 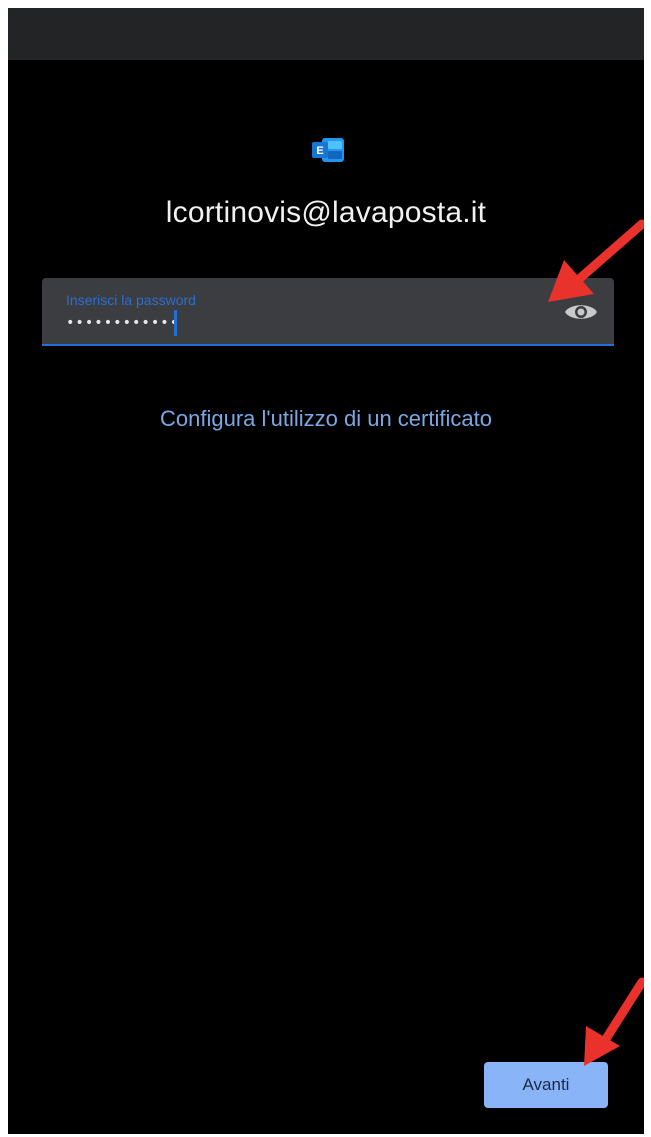 I want to click on account-email: lcortinovis@lavaposta.it, so click(x=326, y=212).